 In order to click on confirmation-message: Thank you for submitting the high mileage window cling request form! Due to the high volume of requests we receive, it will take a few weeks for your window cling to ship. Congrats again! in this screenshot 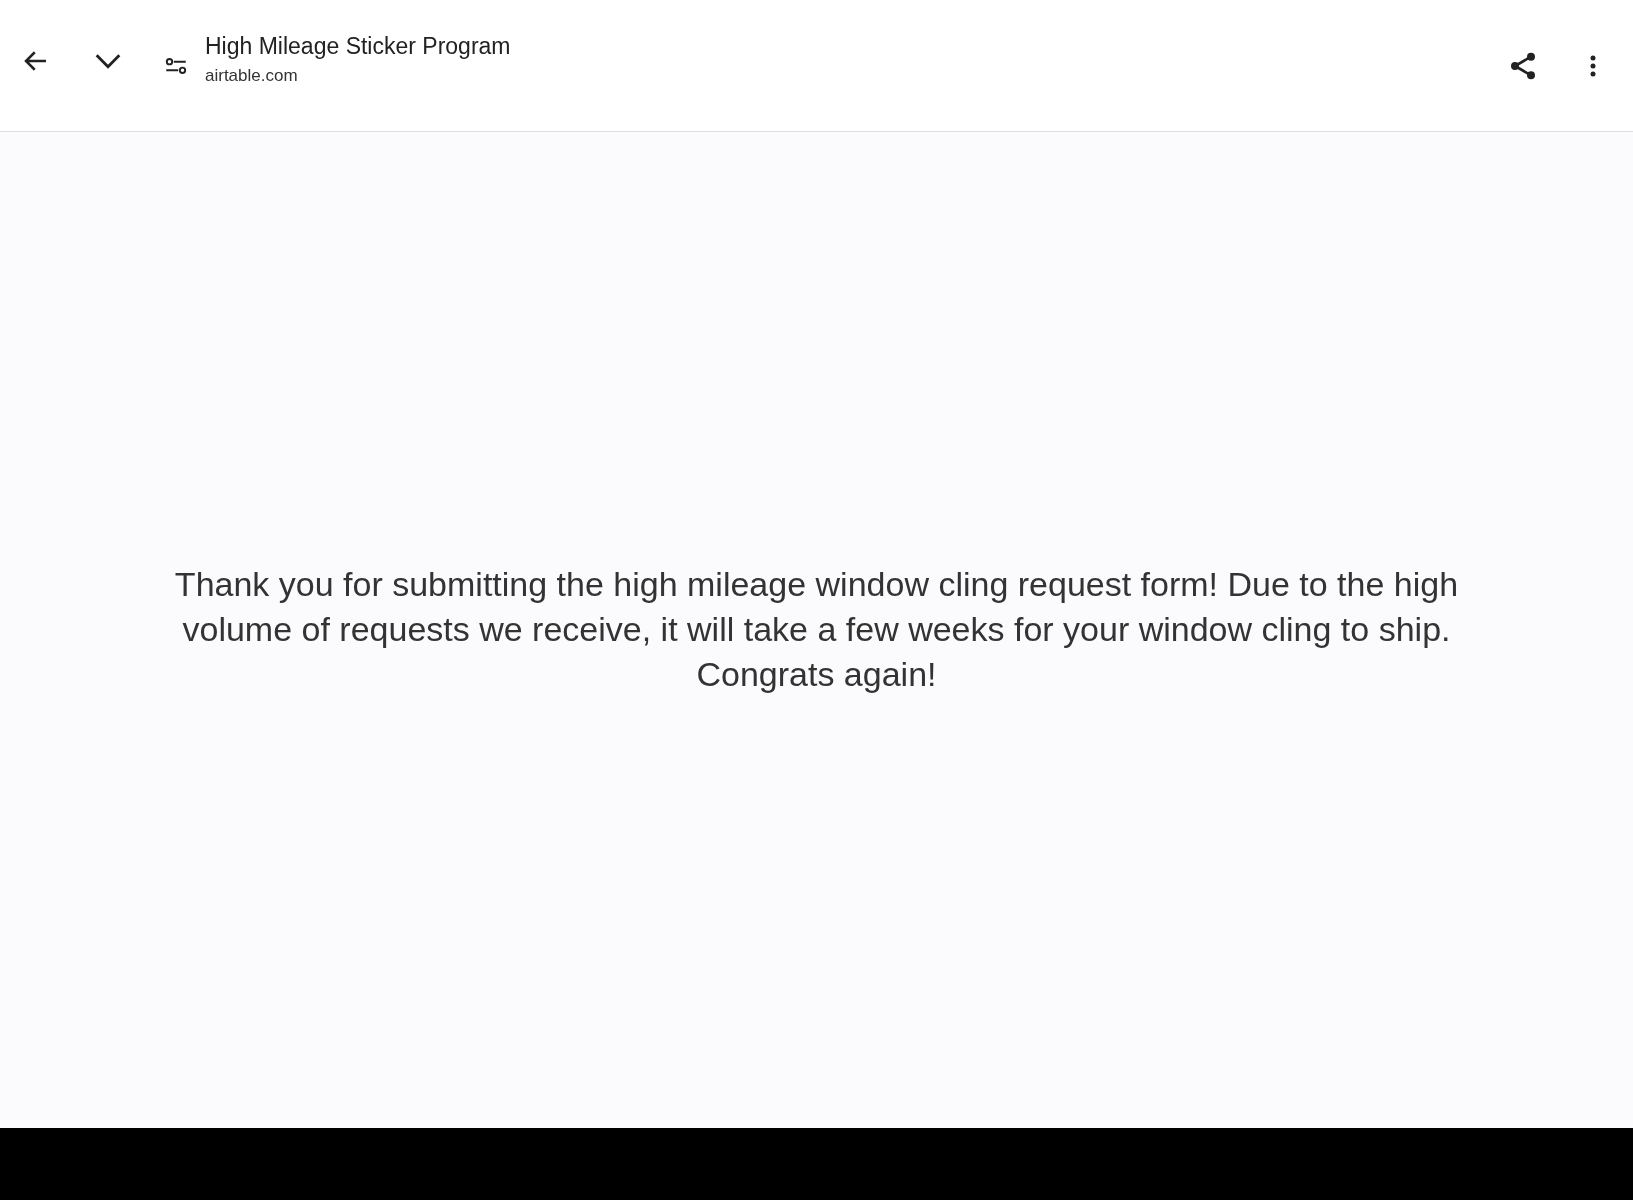, I will do `click(816, 629)`.